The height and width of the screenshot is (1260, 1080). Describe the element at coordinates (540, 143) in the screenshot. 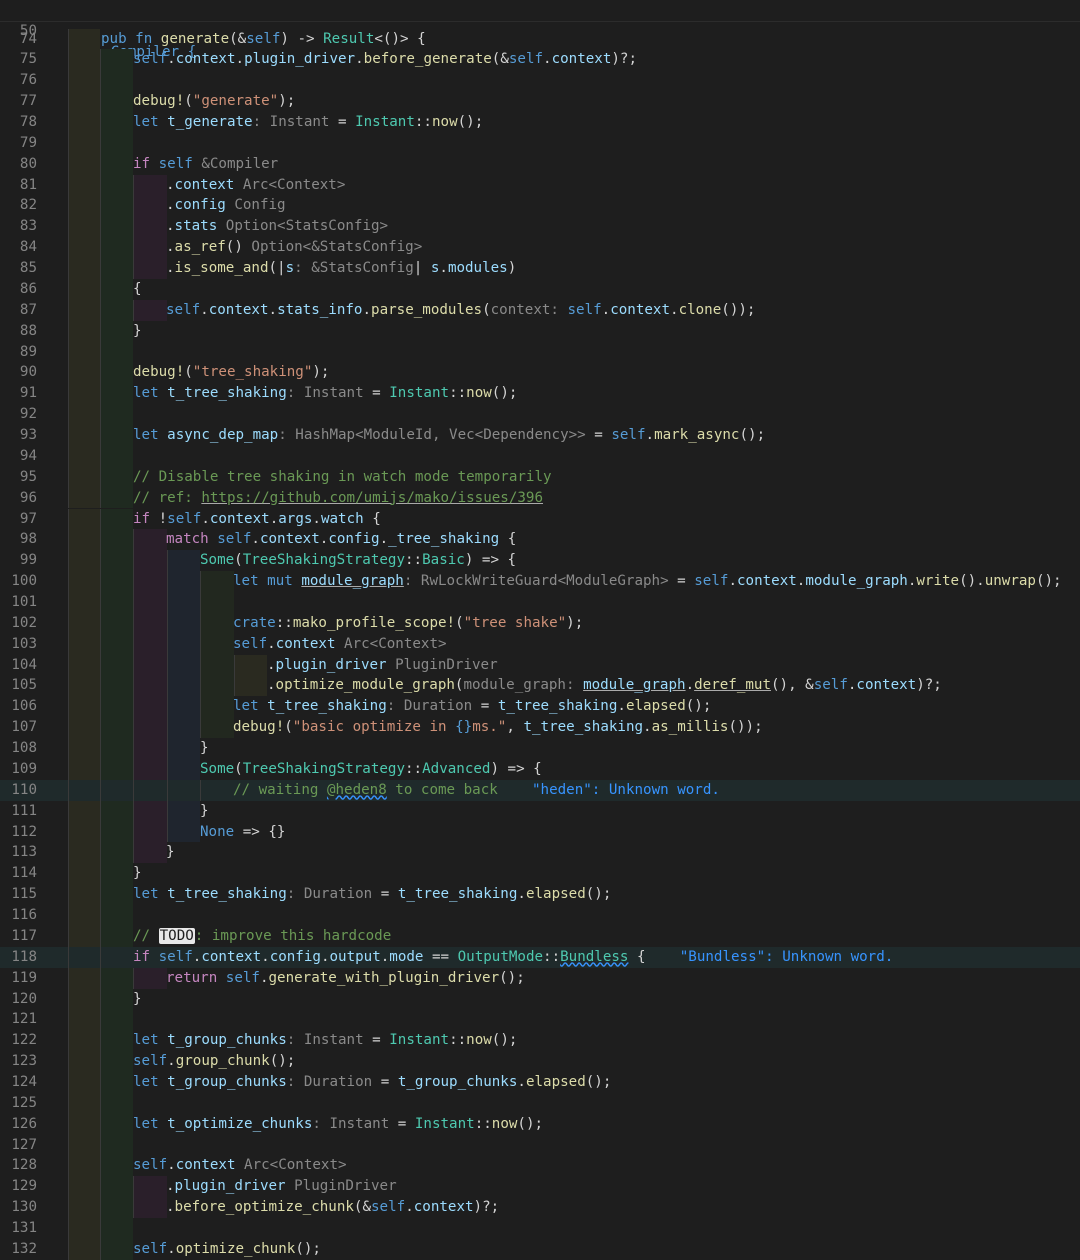

I see `code-line: 79` at that location.